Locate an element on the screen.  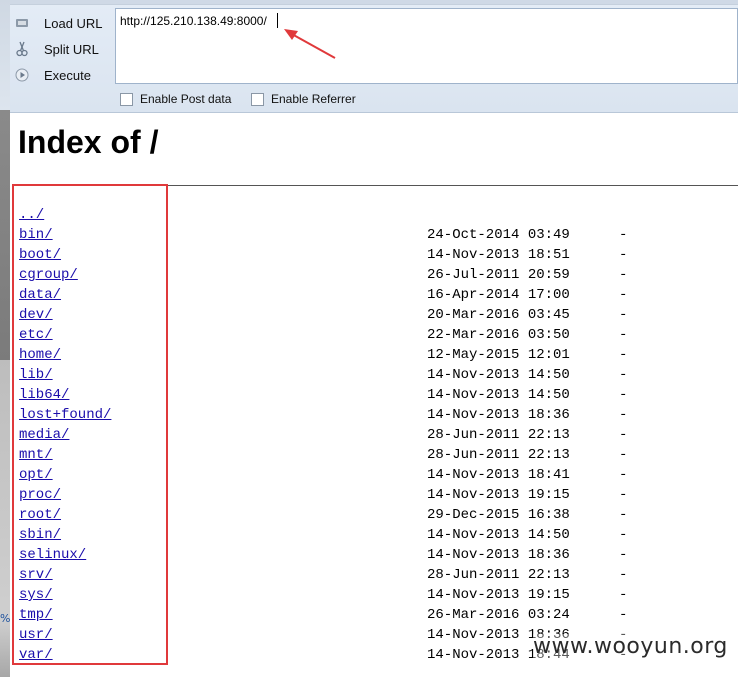
modified-date: 26-Mar-2016 03:24 is located at coordinates (498, 615).